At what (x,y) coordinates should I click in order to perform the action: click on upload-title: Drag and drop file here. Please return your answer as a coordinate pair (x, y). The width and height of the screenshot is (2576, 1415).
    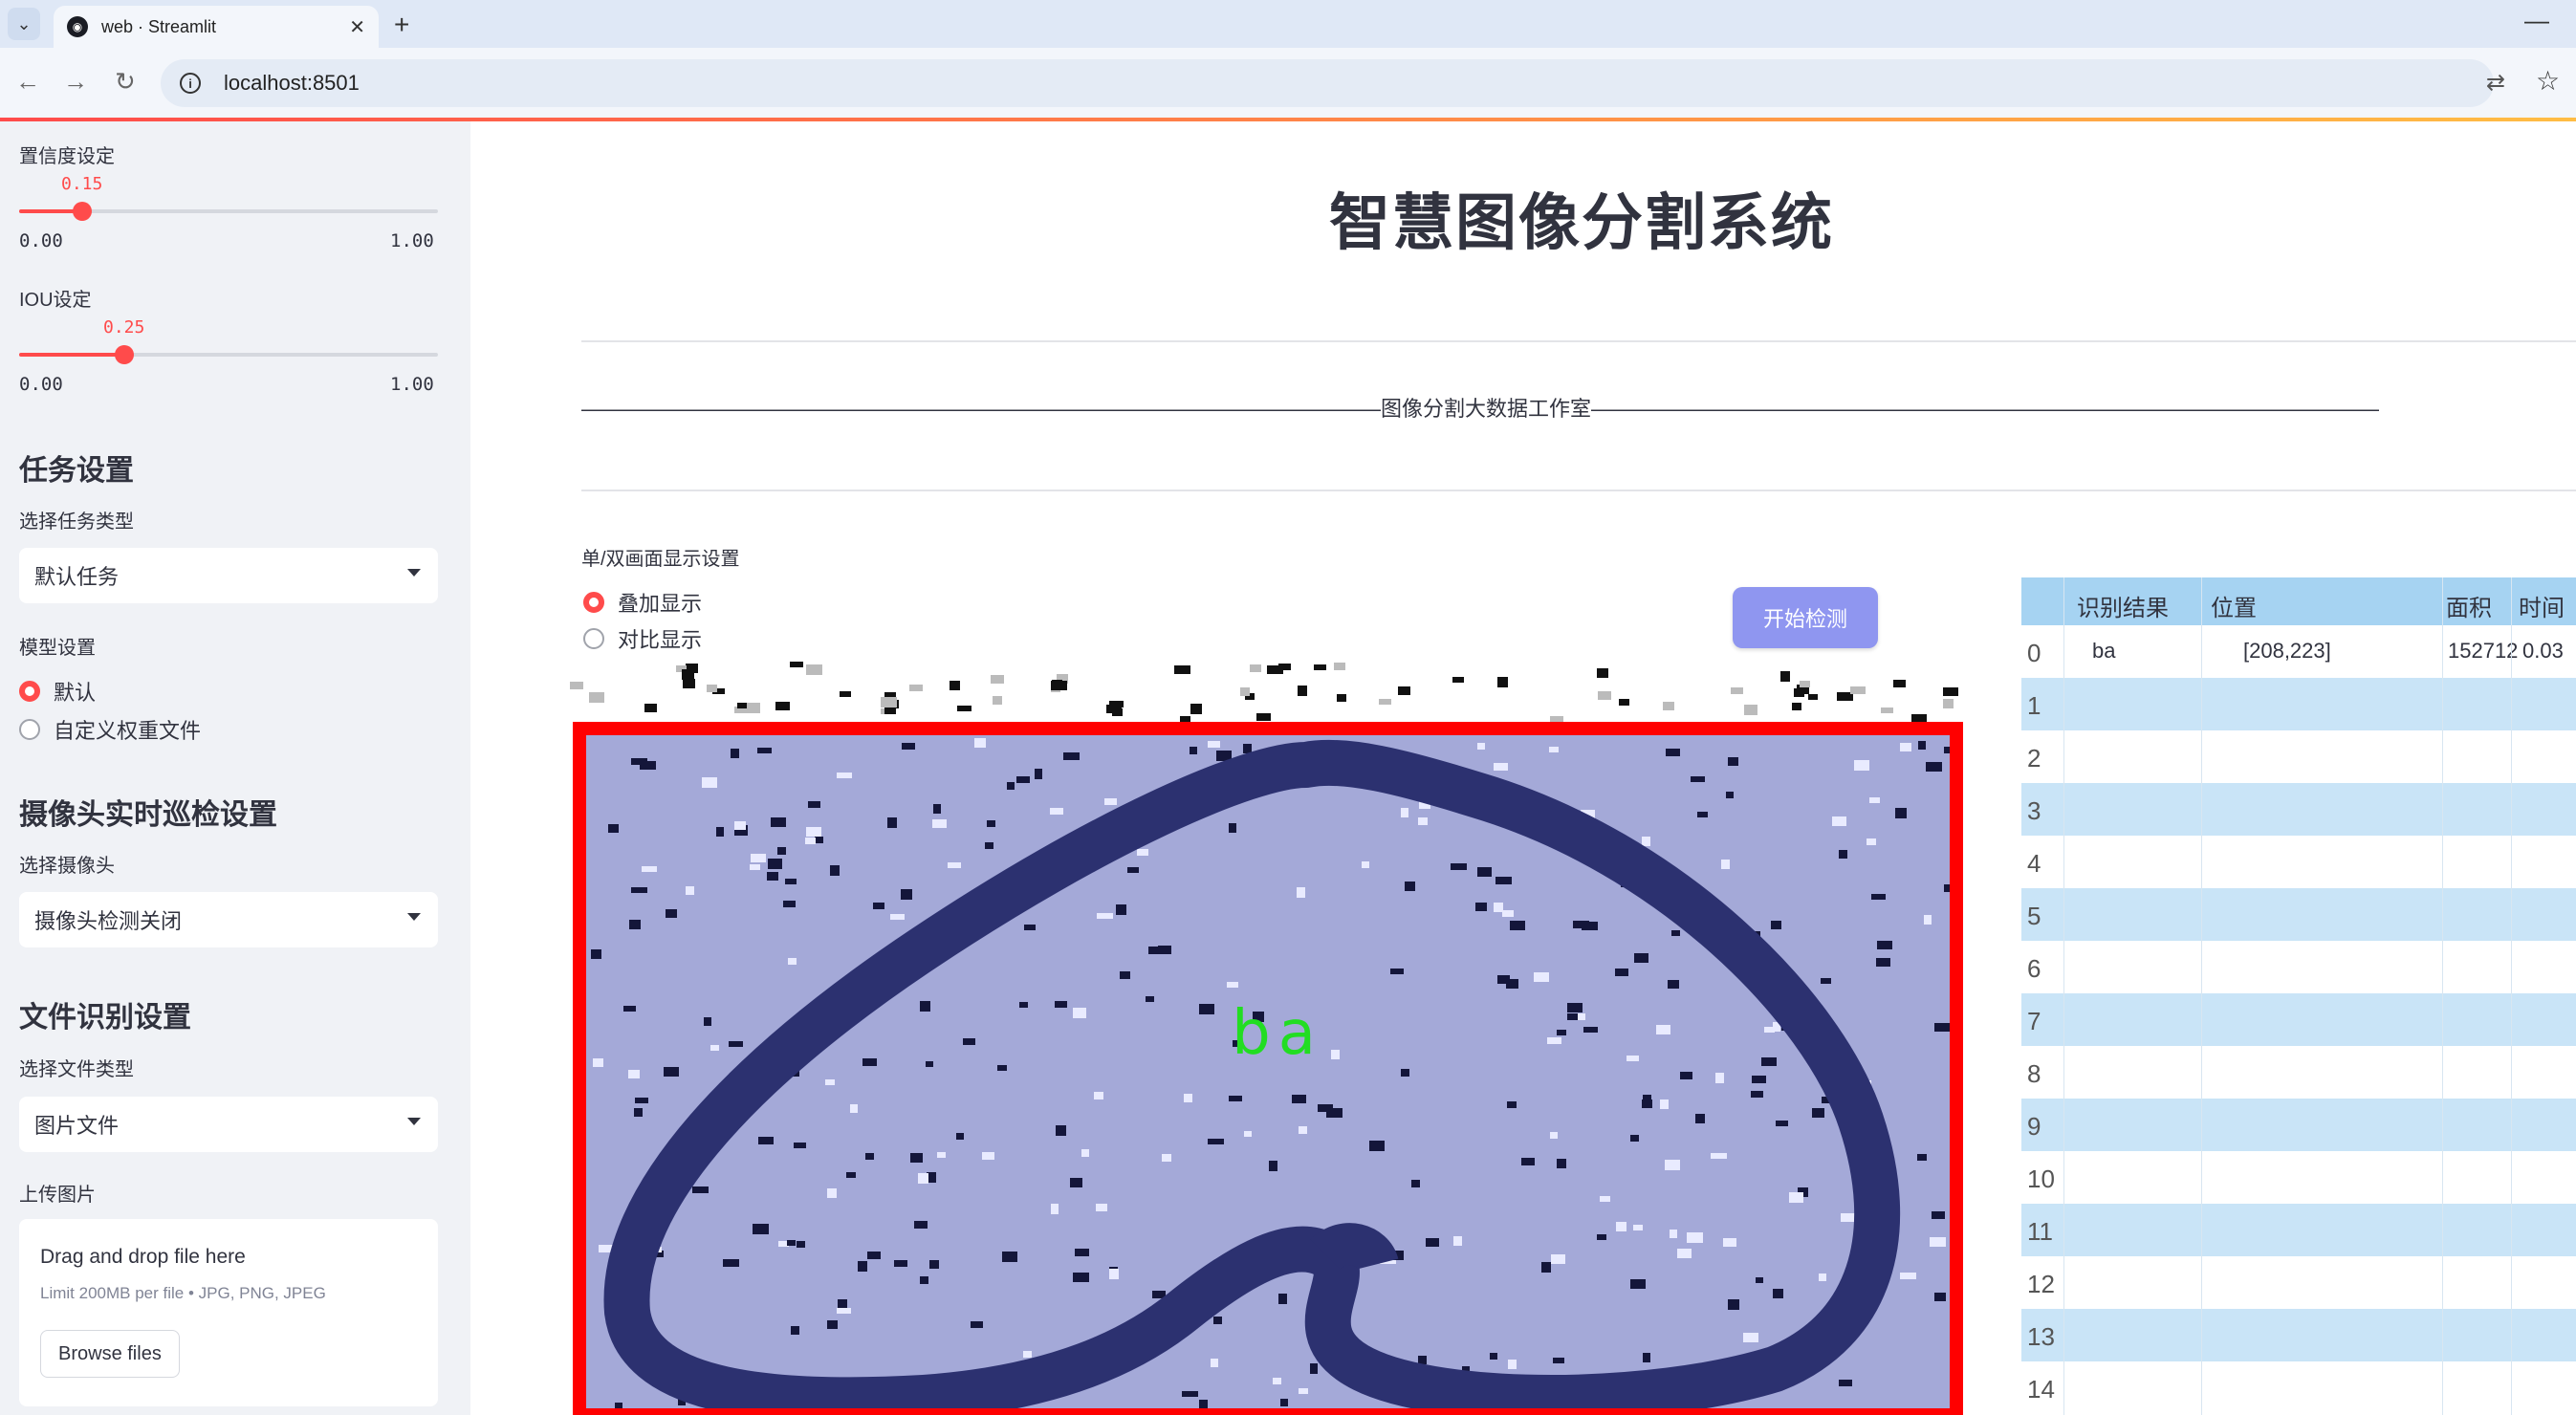
    Looking at the image, I should click on (143, 1257).